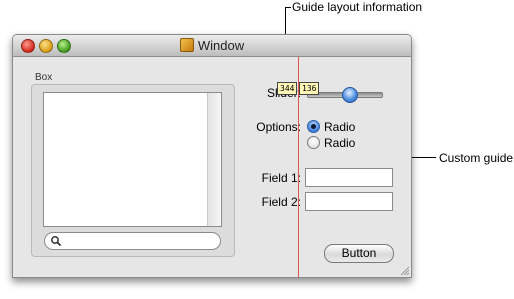 This screenshot has height=299, width=514. I want to click on options-label: Options:, so click(278, 127).